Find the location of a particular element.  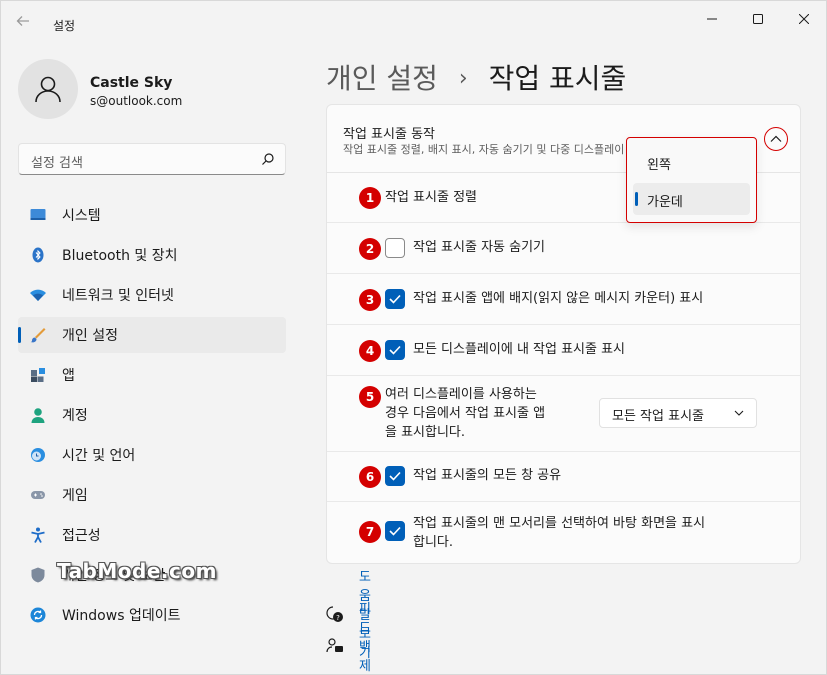

setting-row-share-windows: 6 작업 표시줄의 모든 창 공유 is located at coordinates (563, 477).